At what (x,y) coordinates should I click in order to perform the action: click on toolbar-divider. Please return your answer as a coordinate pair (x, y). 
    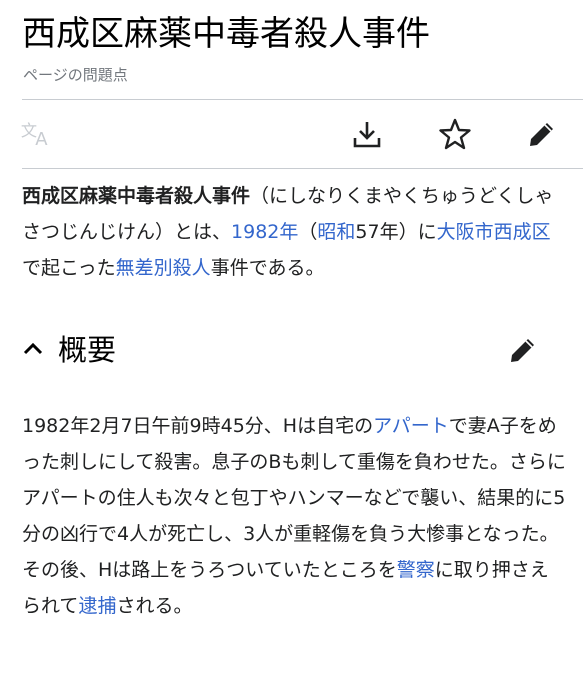
    Looking at the image, I should click on (302, 168).